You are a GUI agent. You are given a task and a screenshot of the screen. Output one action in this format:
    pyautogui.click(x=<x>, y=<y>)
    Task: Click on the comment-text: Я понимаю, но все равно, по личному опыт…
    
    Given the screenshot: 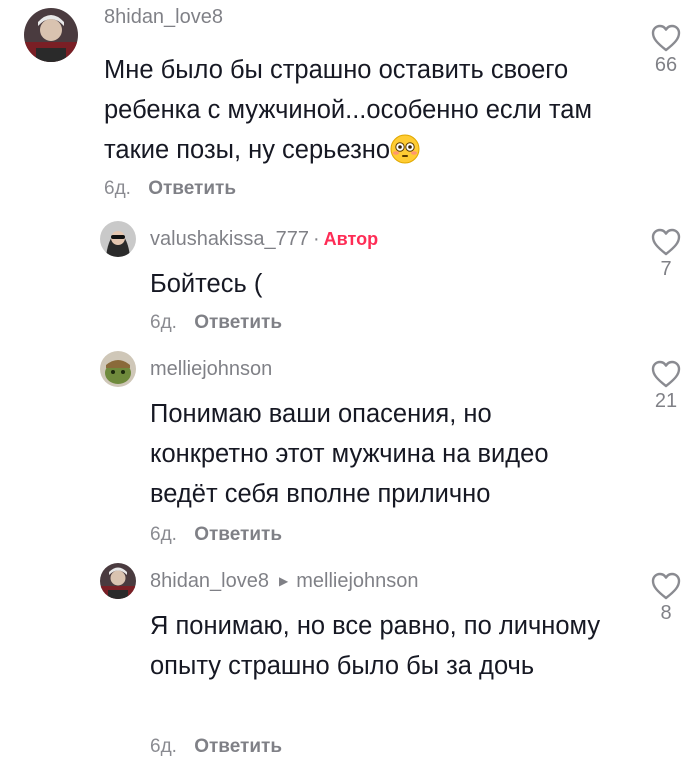 What is the action you would take?
    pyautogui.click(x=375, y=646)
    